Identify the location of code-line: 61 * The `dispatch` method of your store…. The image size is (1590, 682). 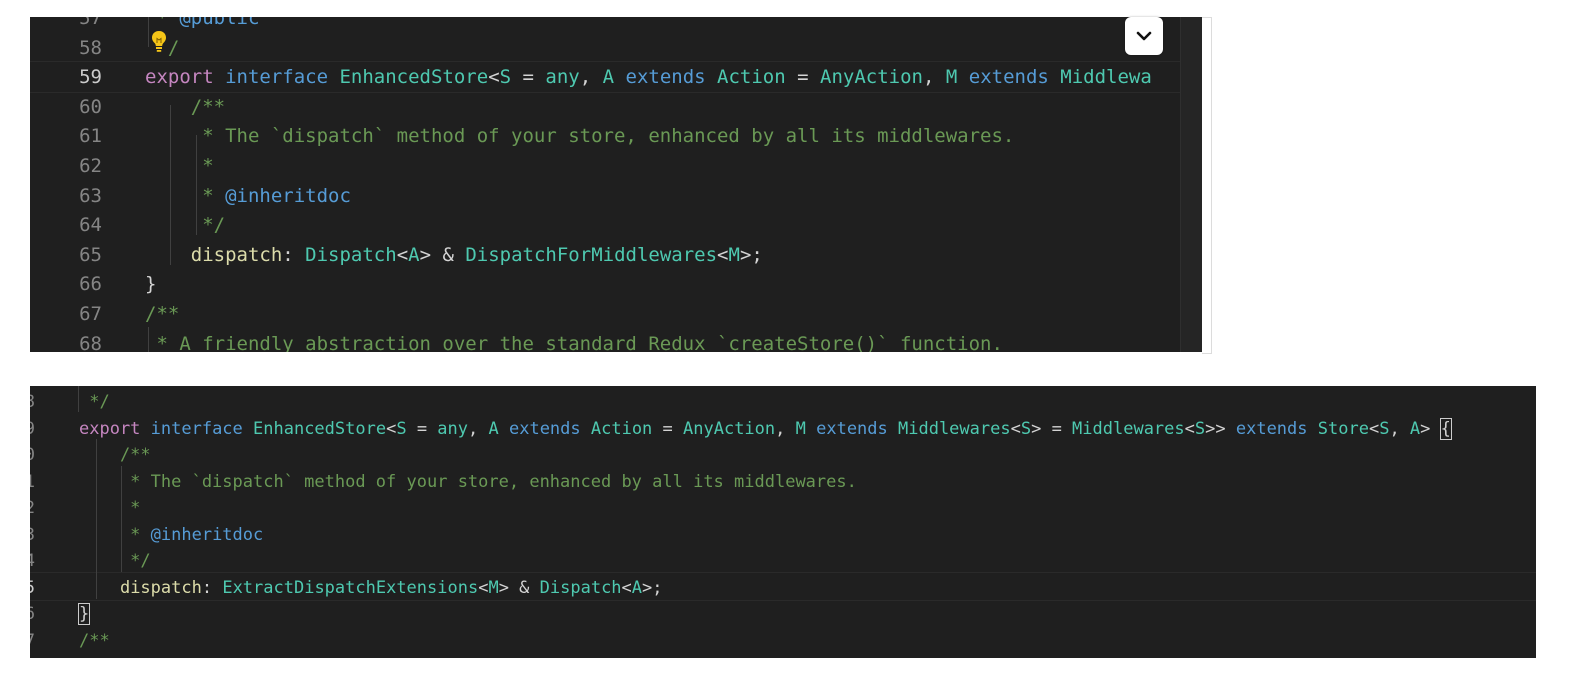
(616, 136).